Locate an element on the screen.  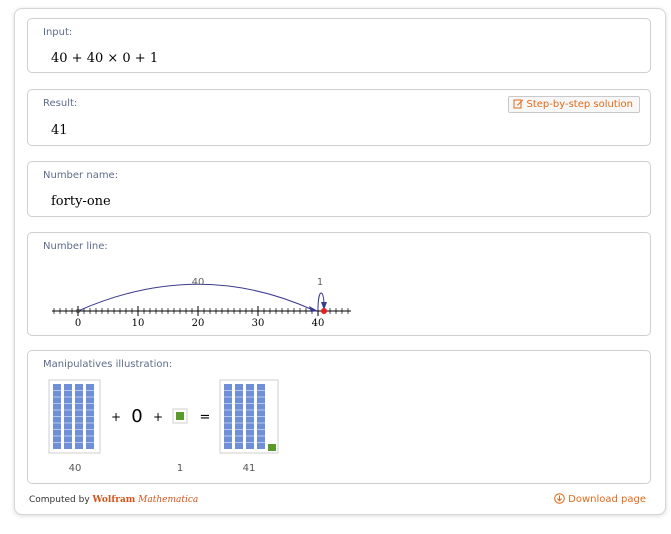
tick-label-10: 10 is located at coordinates (138, 323).